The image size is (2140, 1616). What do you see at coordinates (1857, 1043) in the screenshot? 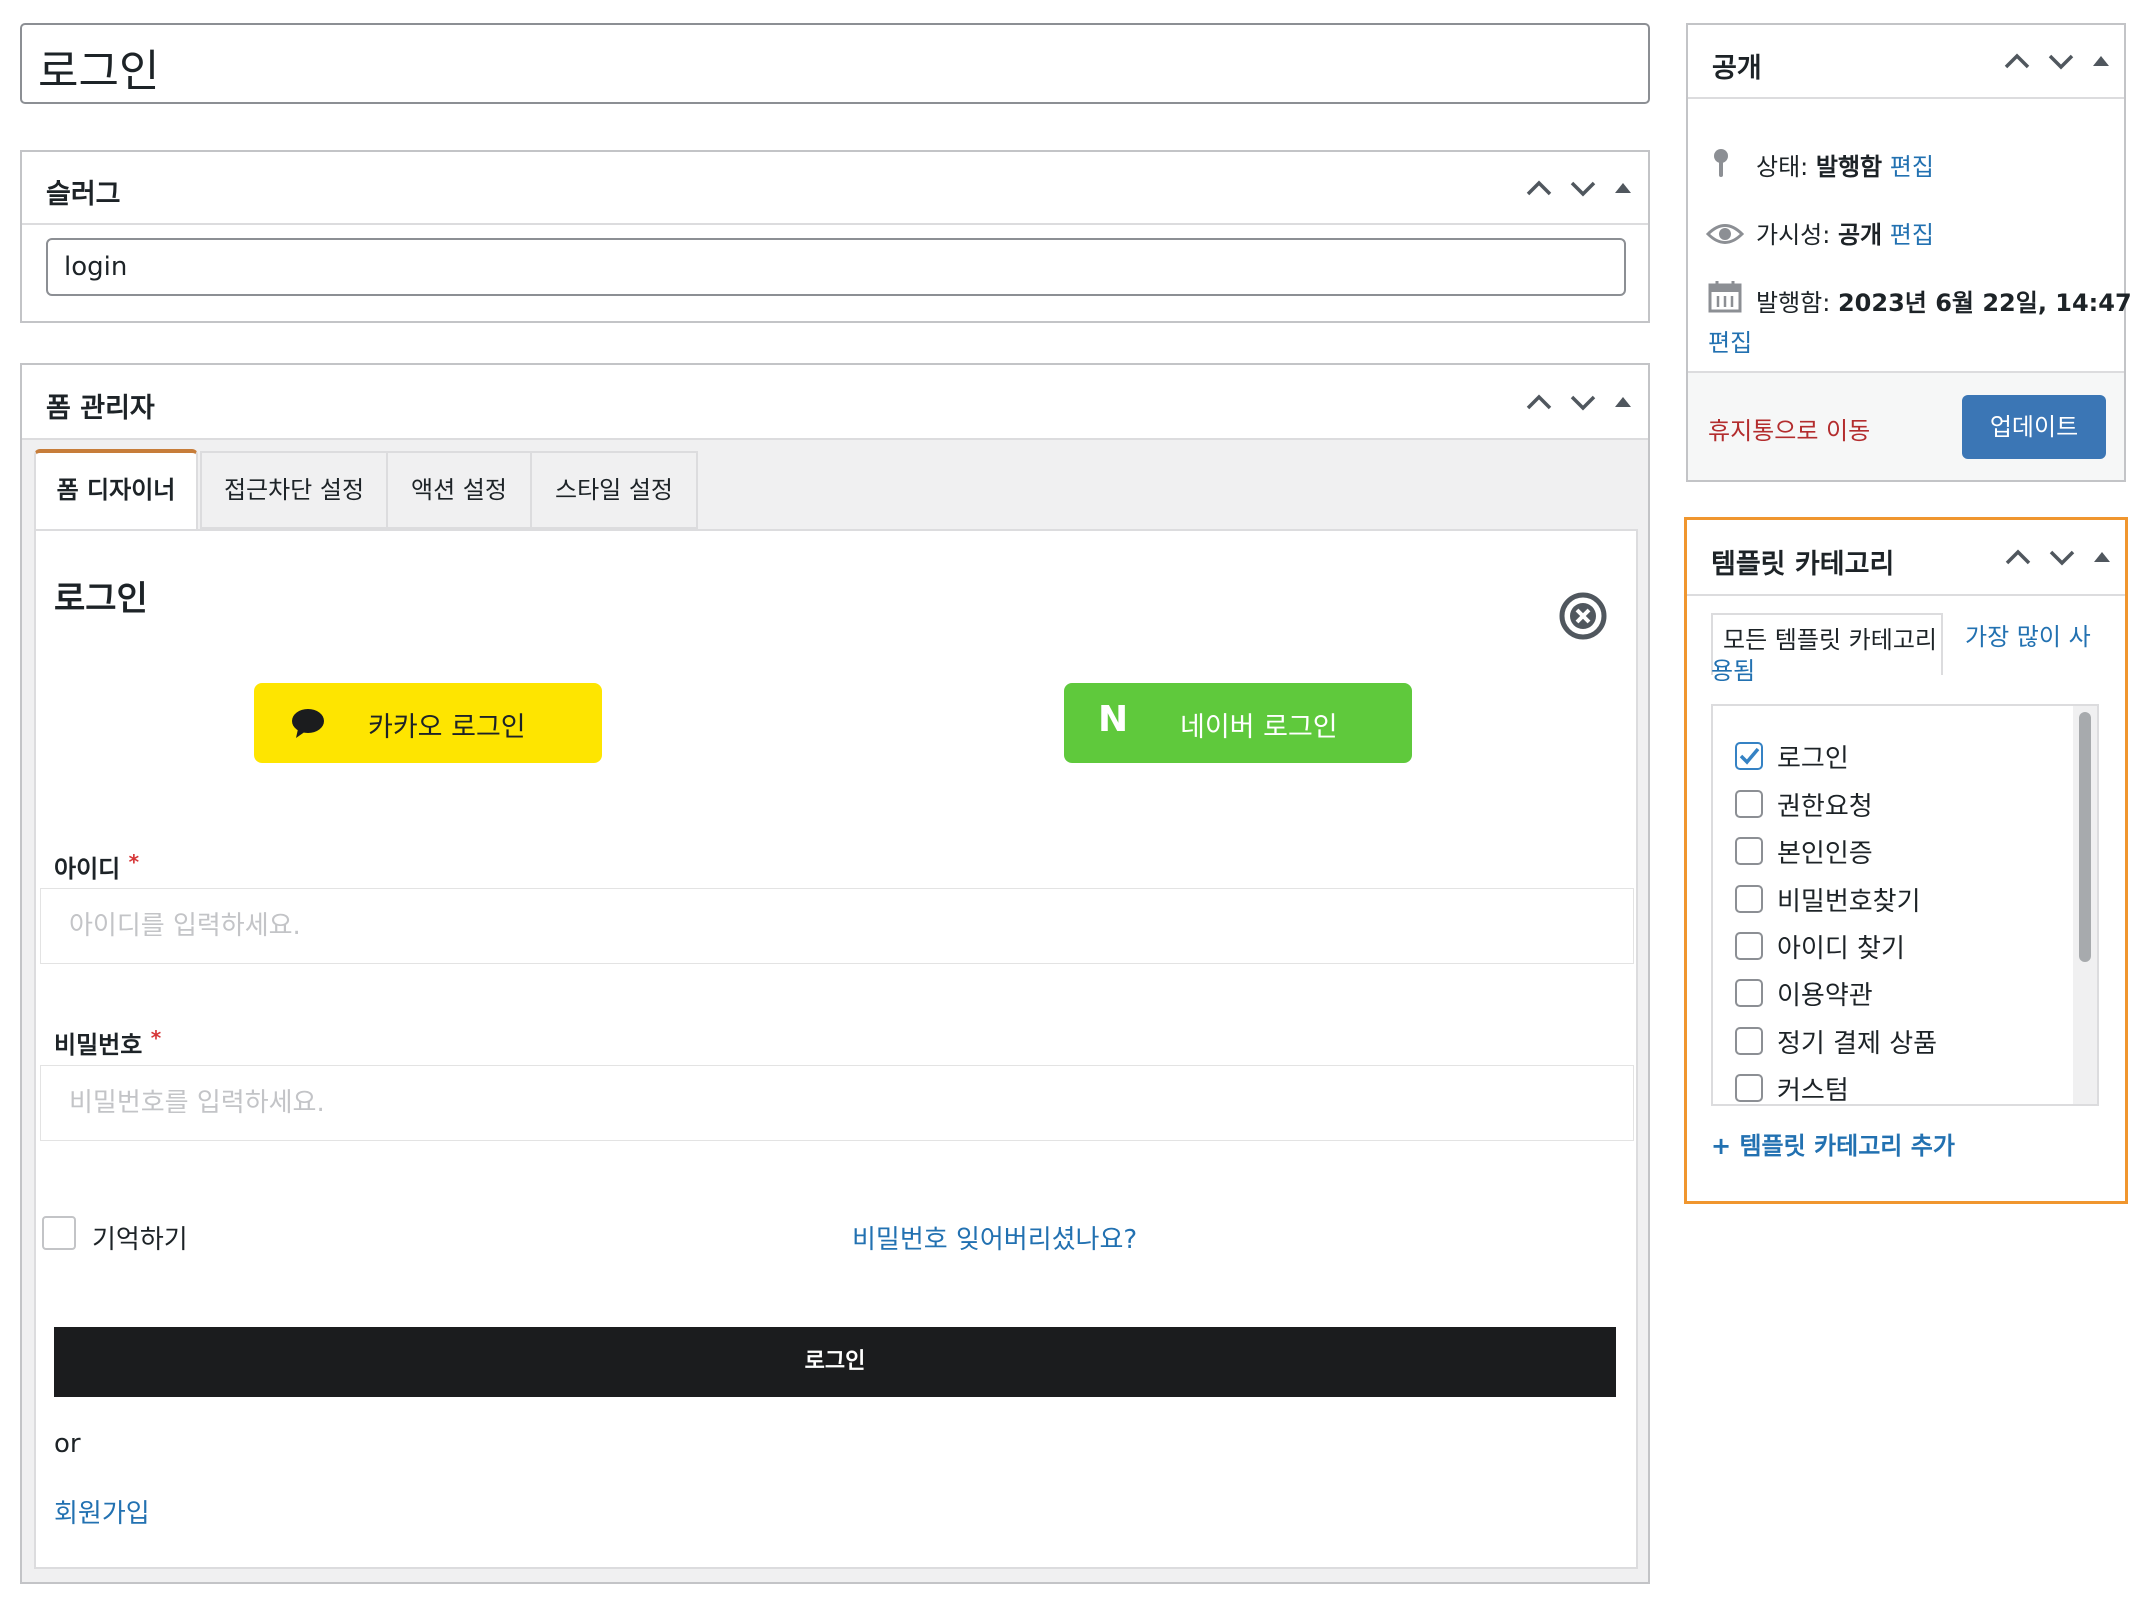
I see `category-label: 정기 결제 상품` at bounding box center [1857, 1043].